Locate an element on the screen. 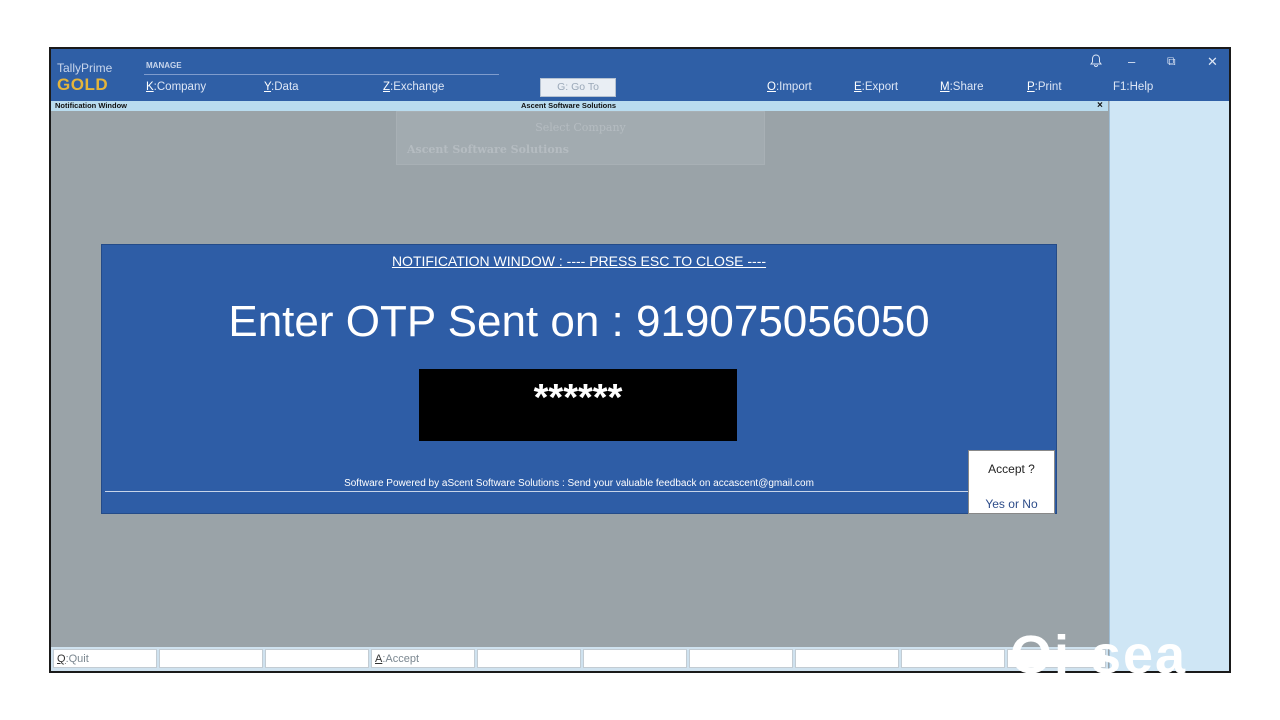 The image size is (1280, 720). notification-window-label: Notification Window is located at coordinates (91, 105).